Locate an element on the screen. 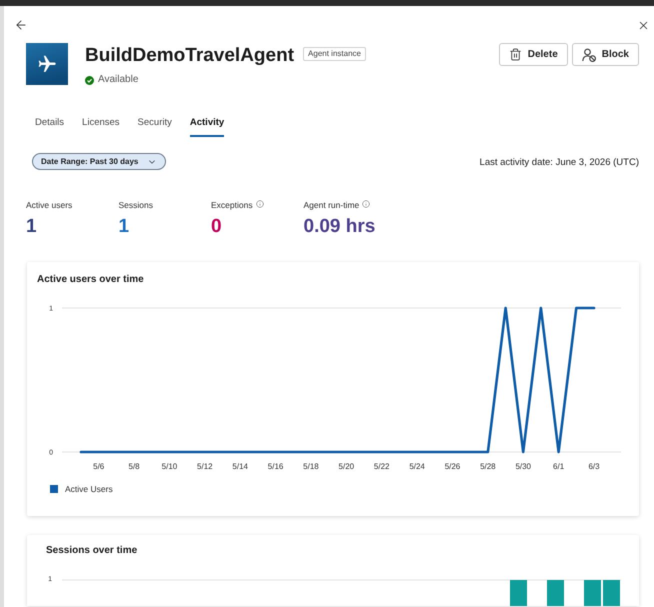  agent-type-tag: Agent instance is located at coordinates (334, 54).